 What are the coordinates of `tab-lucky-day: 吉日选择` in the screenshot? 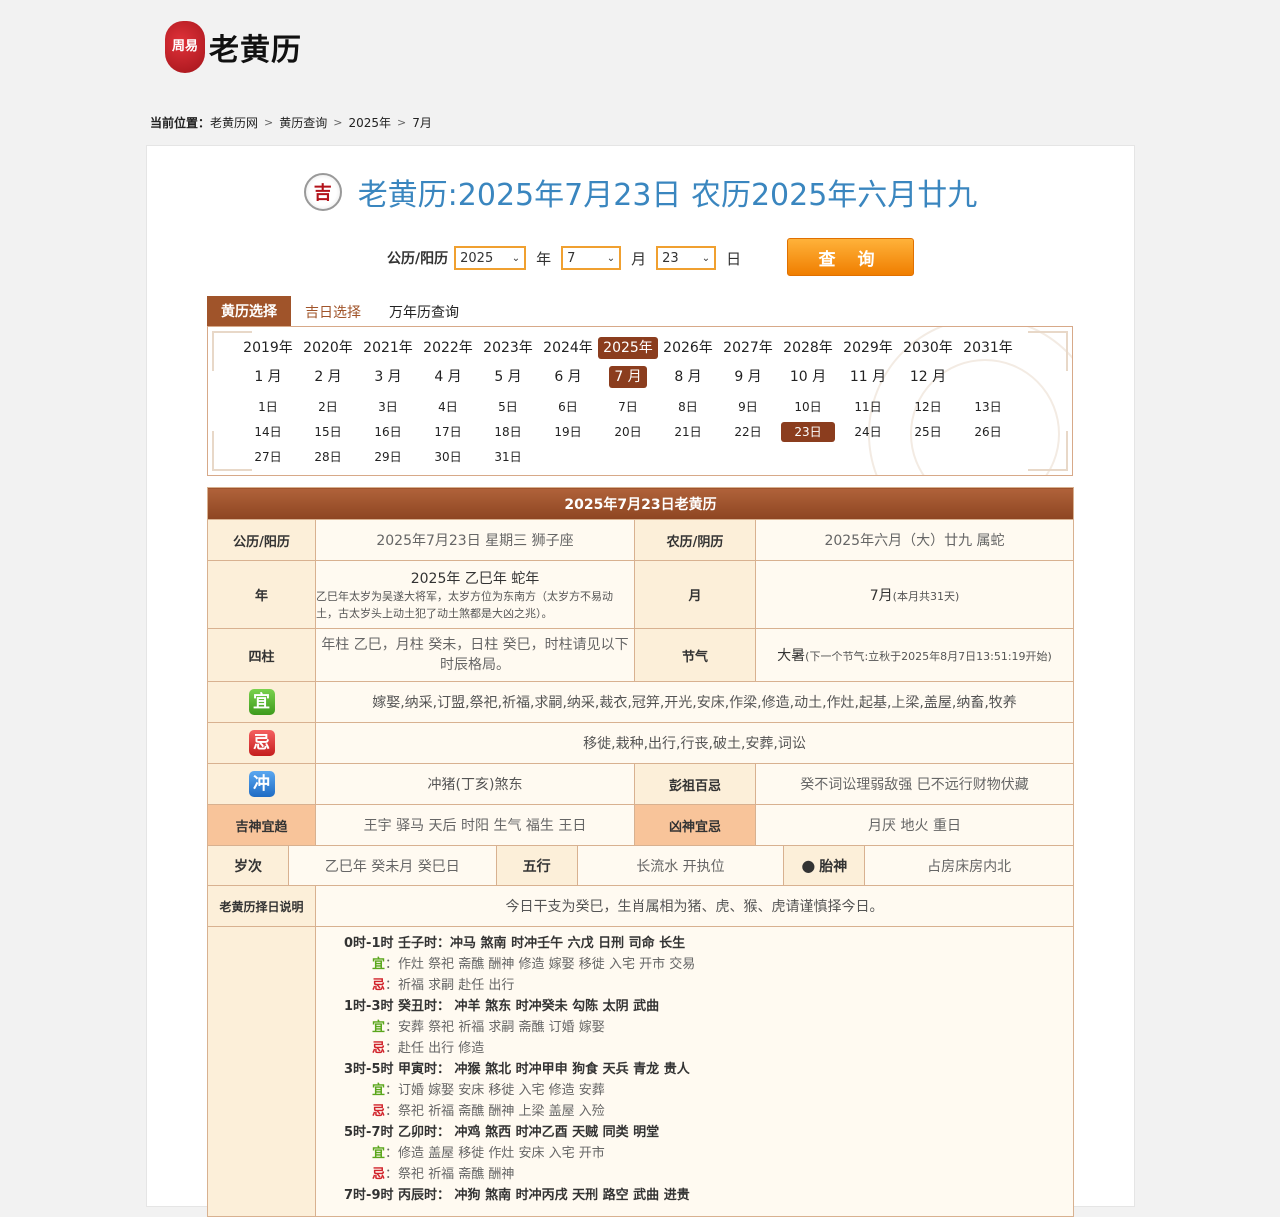 It's located at (333, 312).